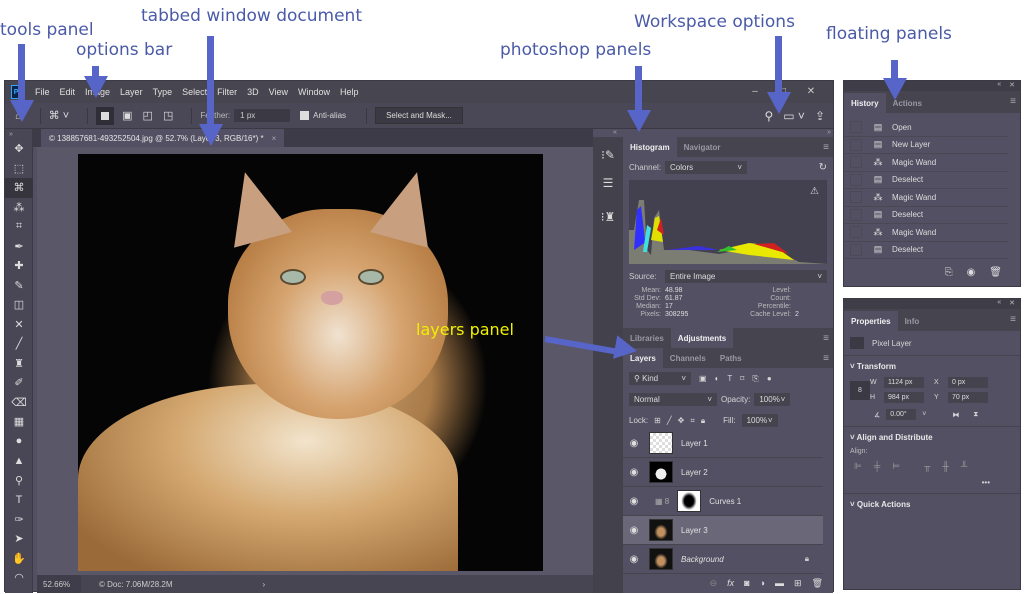 This screenshot has width=1024, height=594. I want to click on tab-histogram: Histogram, so click(650, 147).